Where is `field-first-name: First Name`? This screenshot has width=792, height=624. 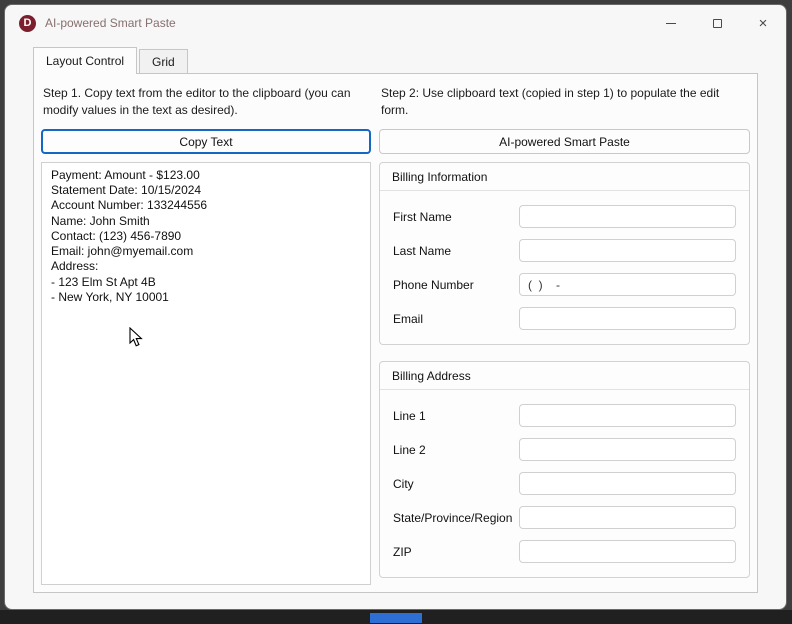 field-first-name: First Name is located at coordinates (564, 216).